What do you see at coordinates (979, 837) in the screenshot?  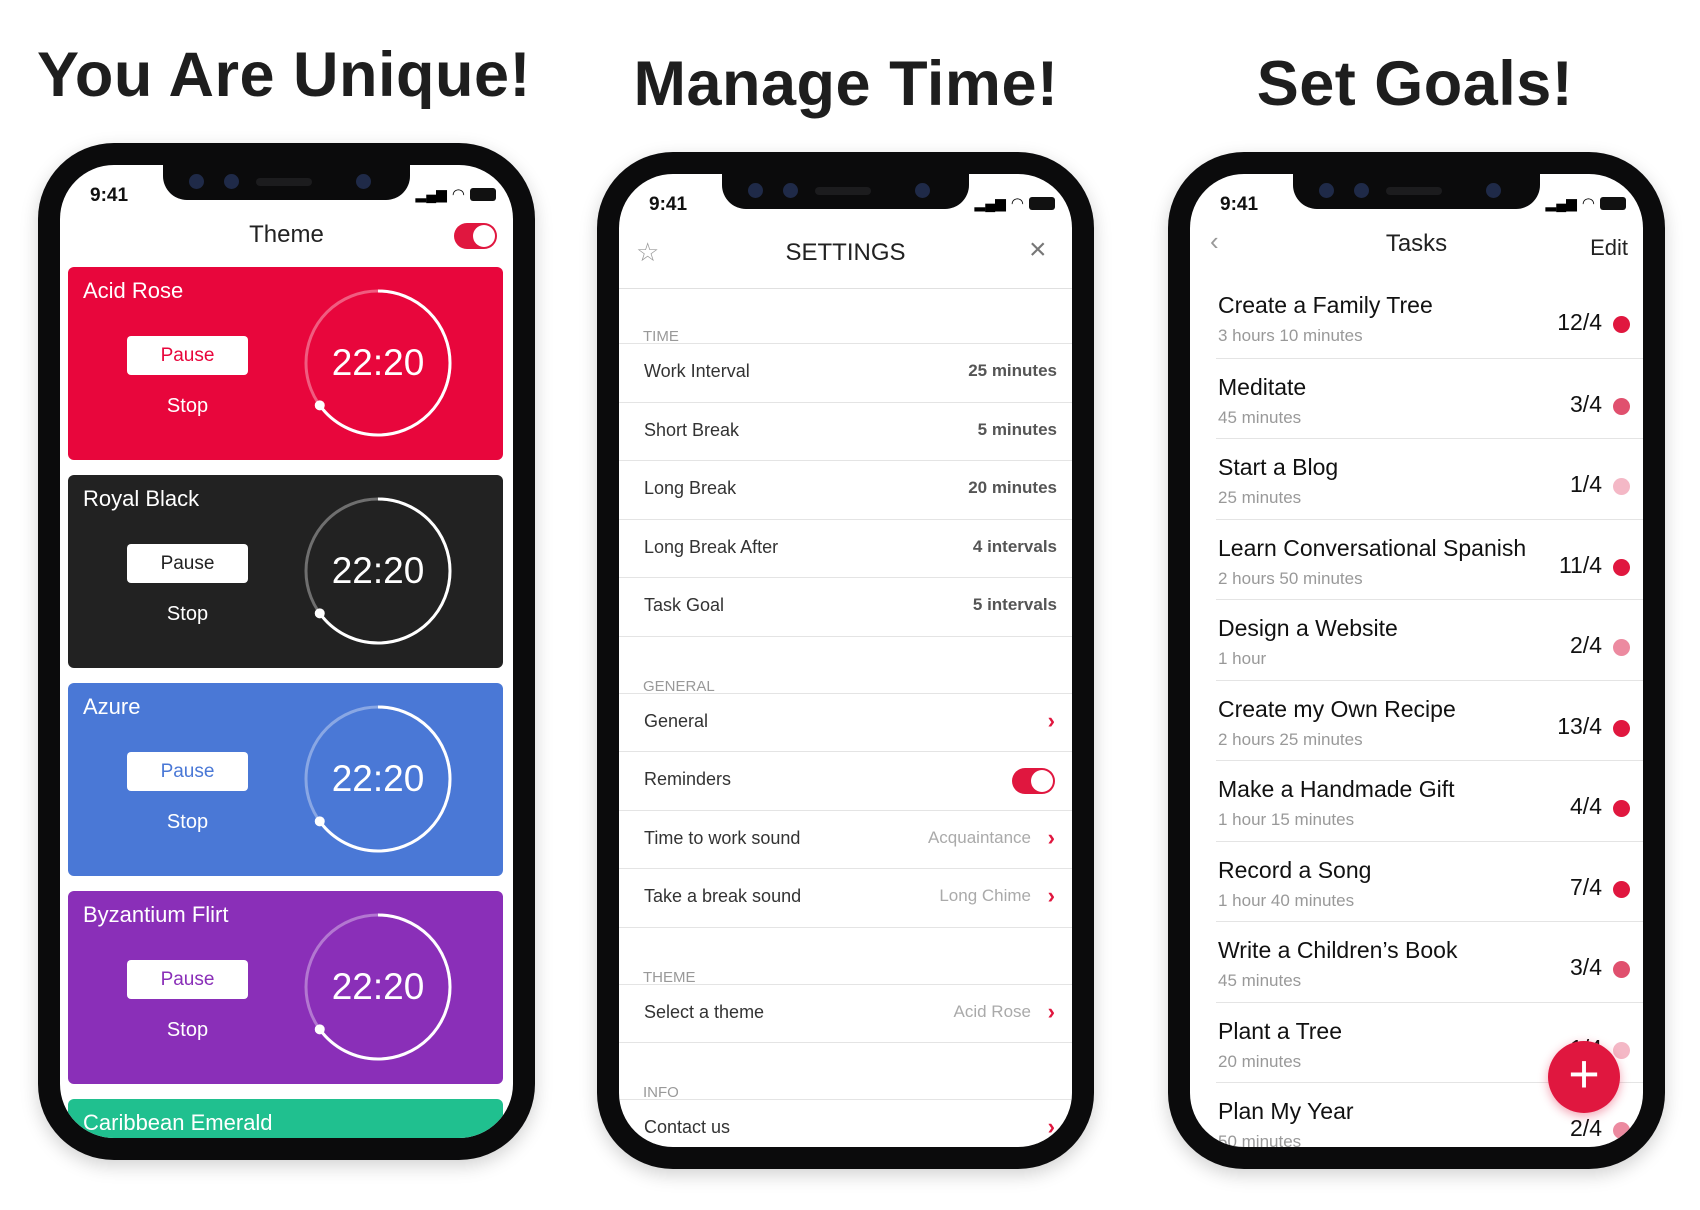 I see `row-detail: Acquaintance` at bounding box center [979, 837].